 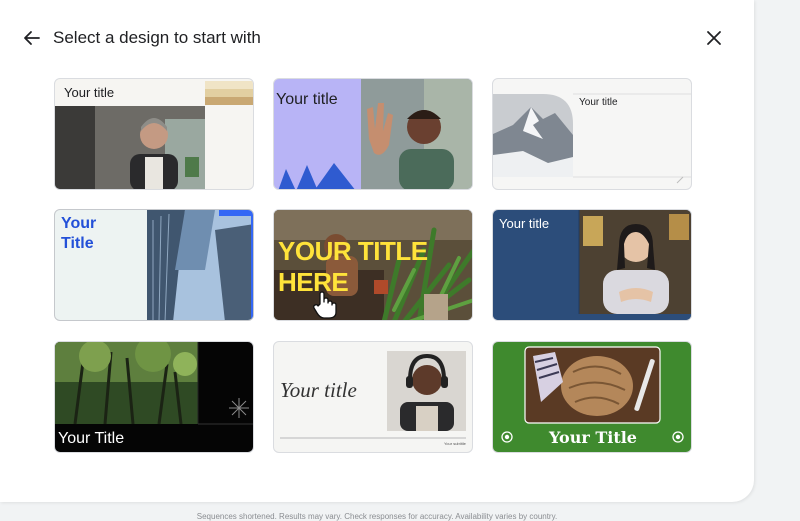 I want to click on template-card-3: Your title, so click(x=592, y=134).